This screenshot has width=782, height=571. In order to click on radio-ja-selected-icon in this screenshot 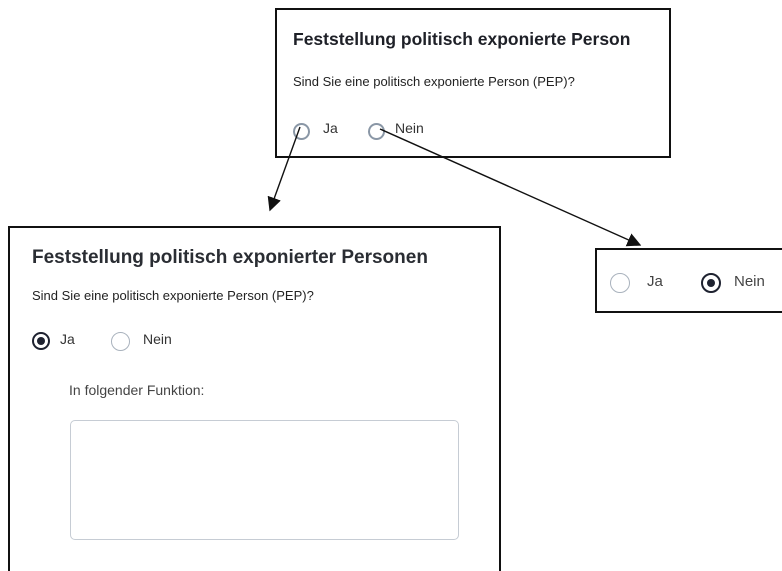, I will do `click(41, 341)`.